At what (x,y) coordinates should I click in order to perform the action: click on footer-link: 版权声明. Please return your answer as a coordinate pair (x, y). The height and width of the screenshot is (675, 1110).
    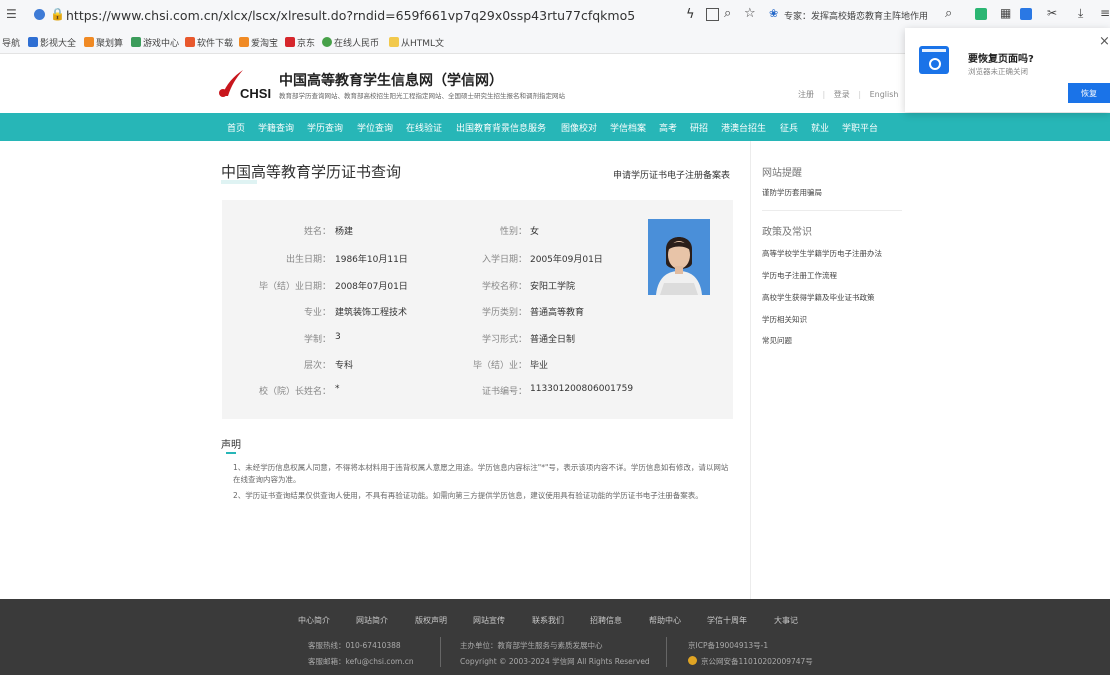
    Looking at the image, I should click on (431, 620).